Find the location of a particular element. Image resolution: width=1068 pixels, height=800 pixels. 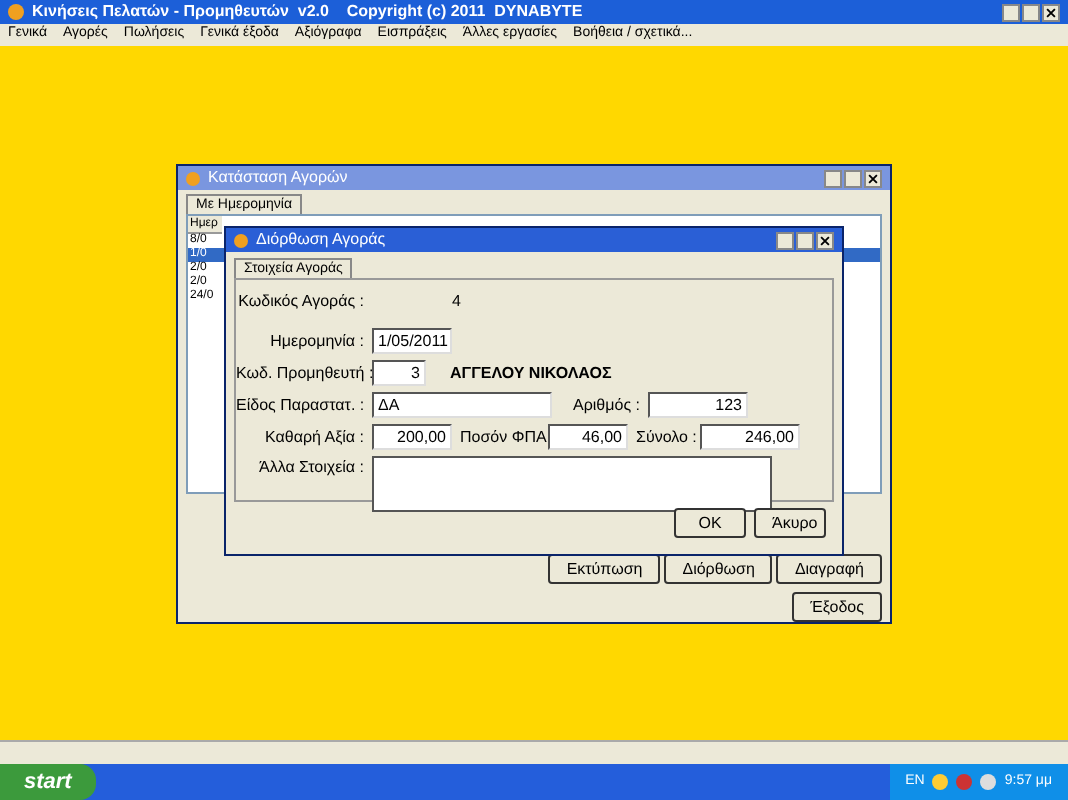

field-label: Αριθμός : is located at coordinates (605, 405).